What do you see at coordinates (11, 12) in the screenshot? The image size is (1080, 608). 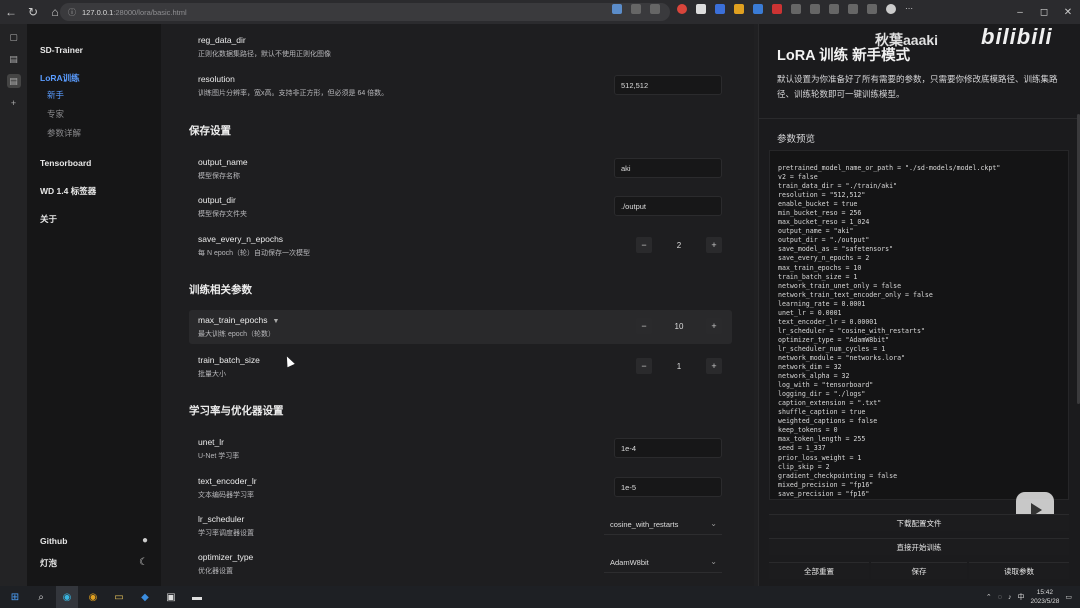 I see `back-icon: ←` at bounding box center [11, 12].